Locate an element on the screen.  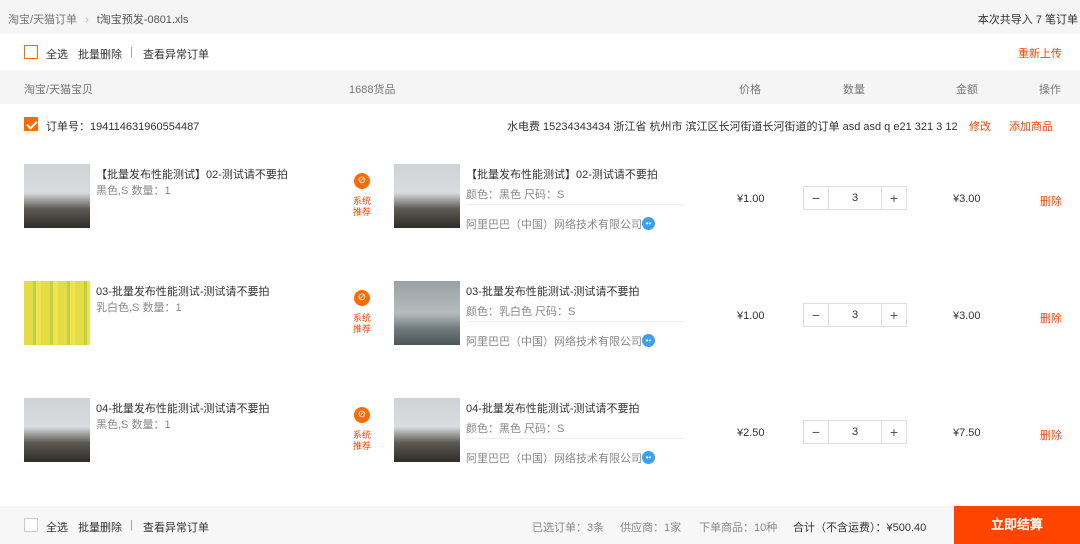
add-item-button: 添加商品 is located at coordinates (1031, 126).